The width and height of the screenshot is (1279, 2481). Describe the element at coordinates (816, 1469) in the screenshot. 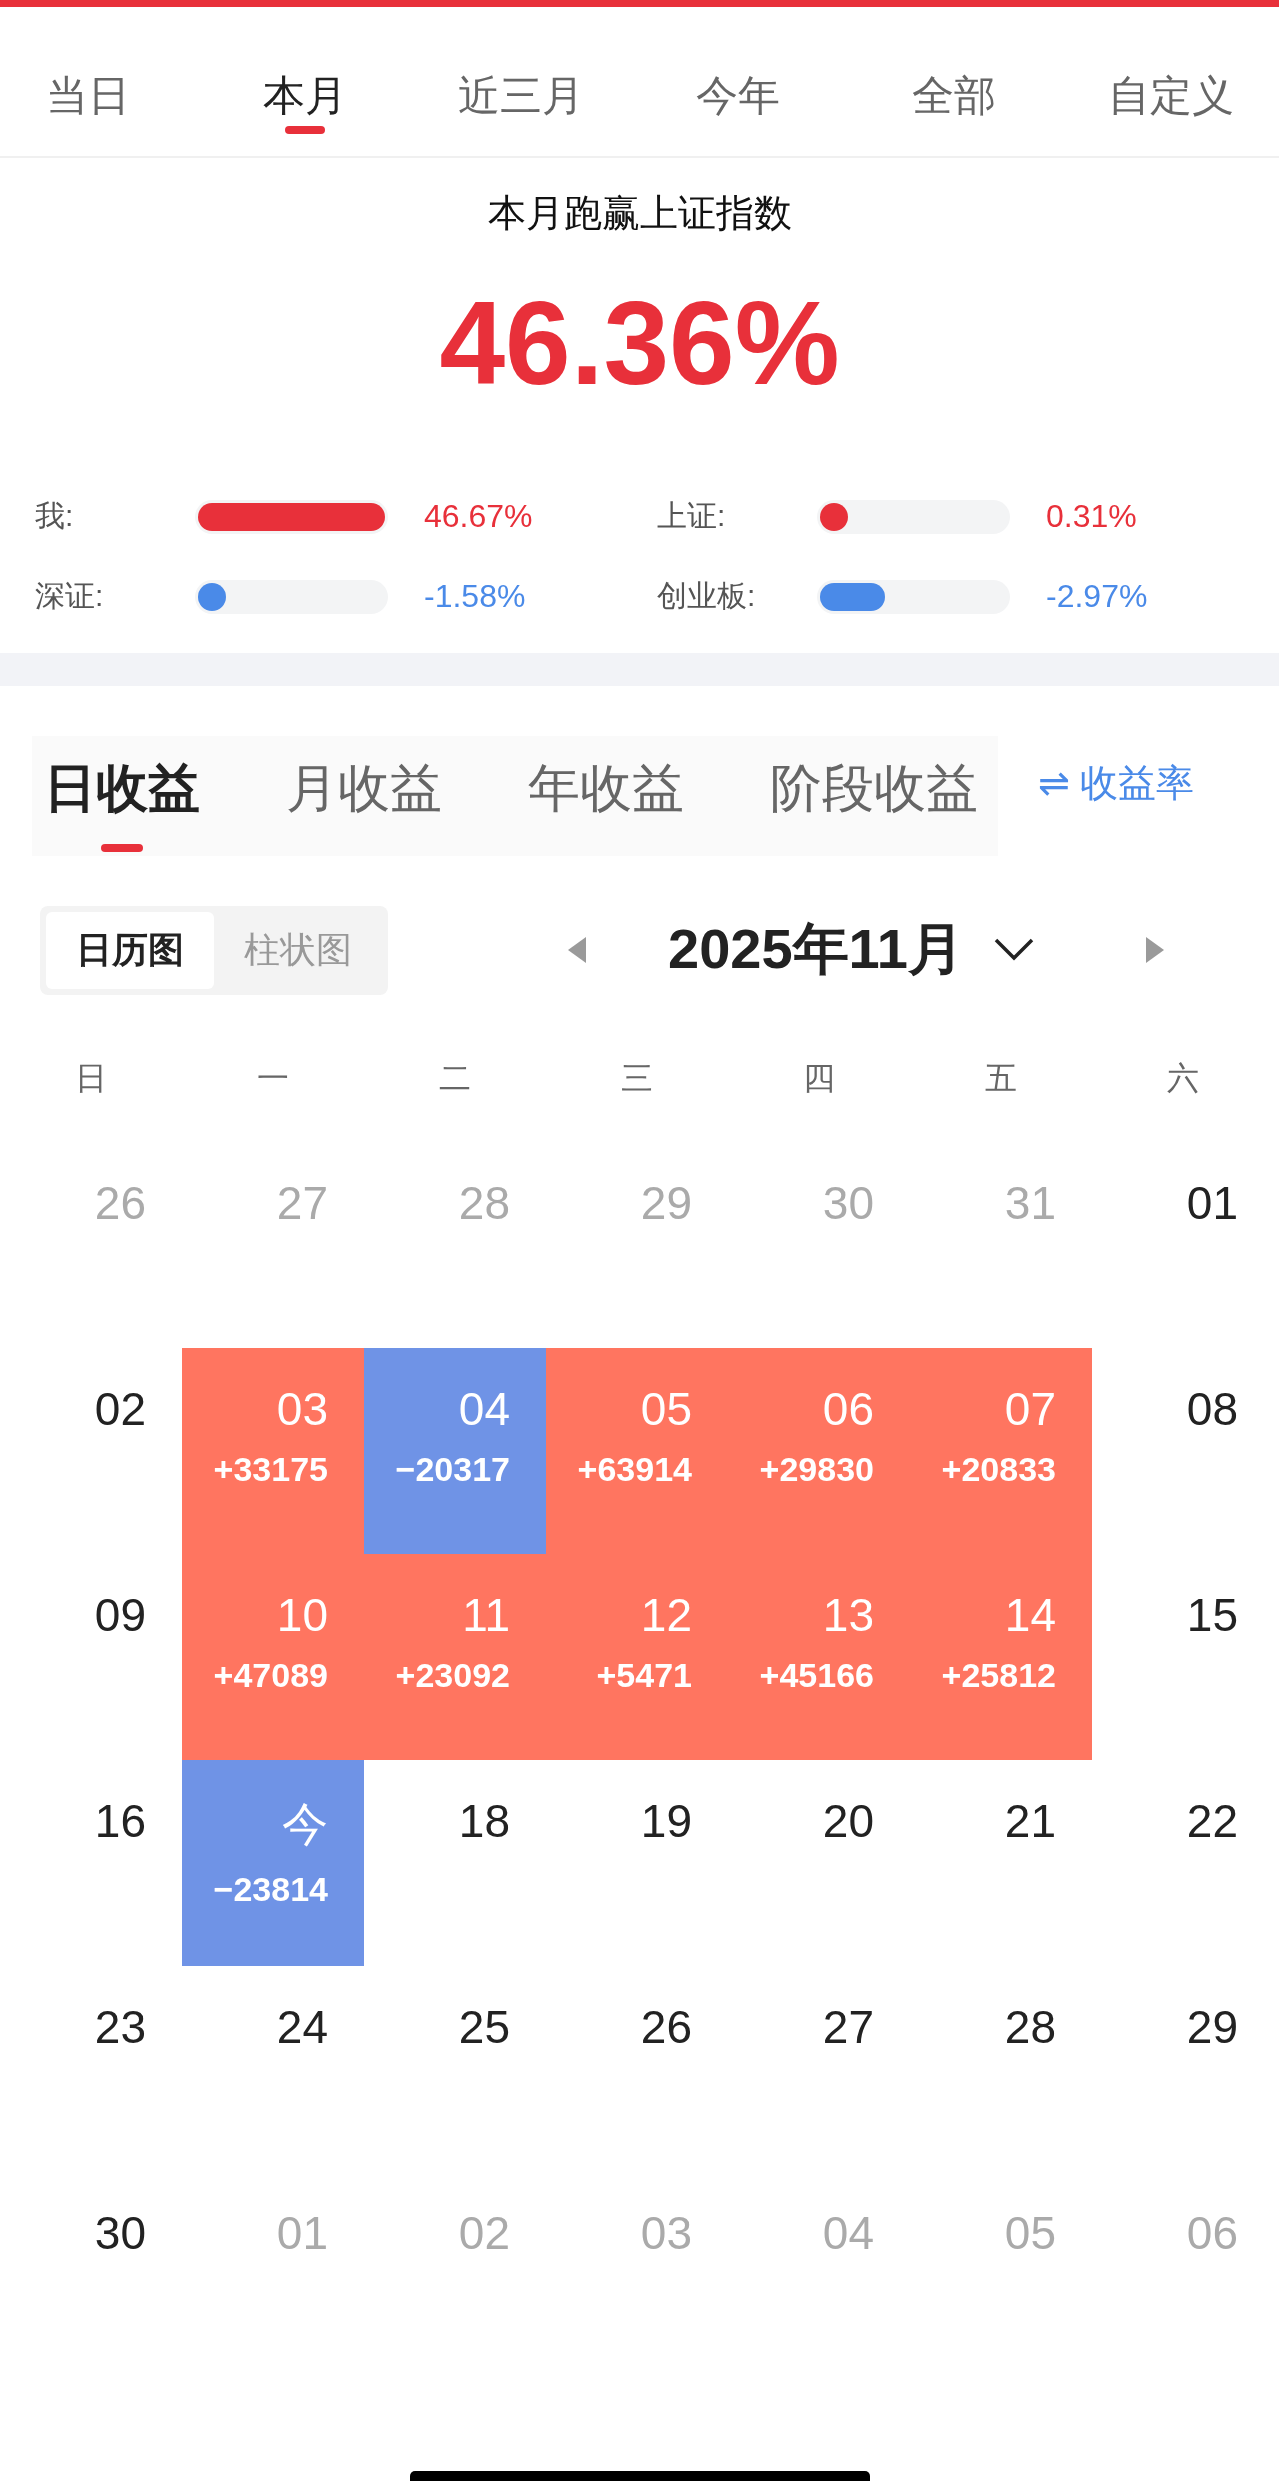

I see `daily-profit: +29830` at that location.